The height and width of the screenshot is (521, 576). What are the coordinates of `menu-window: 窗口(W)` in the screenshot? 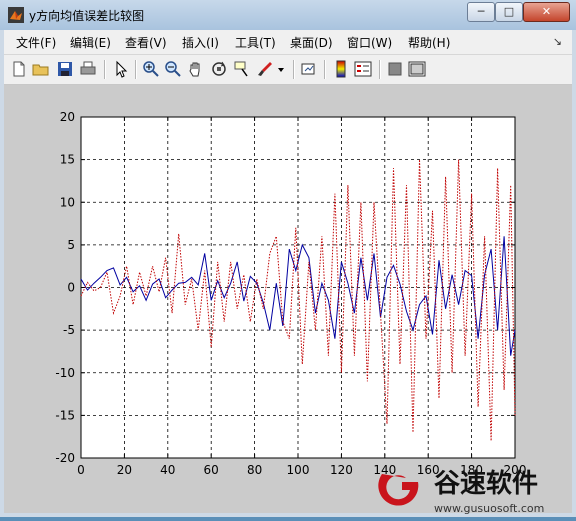 It's located at (369, 42).